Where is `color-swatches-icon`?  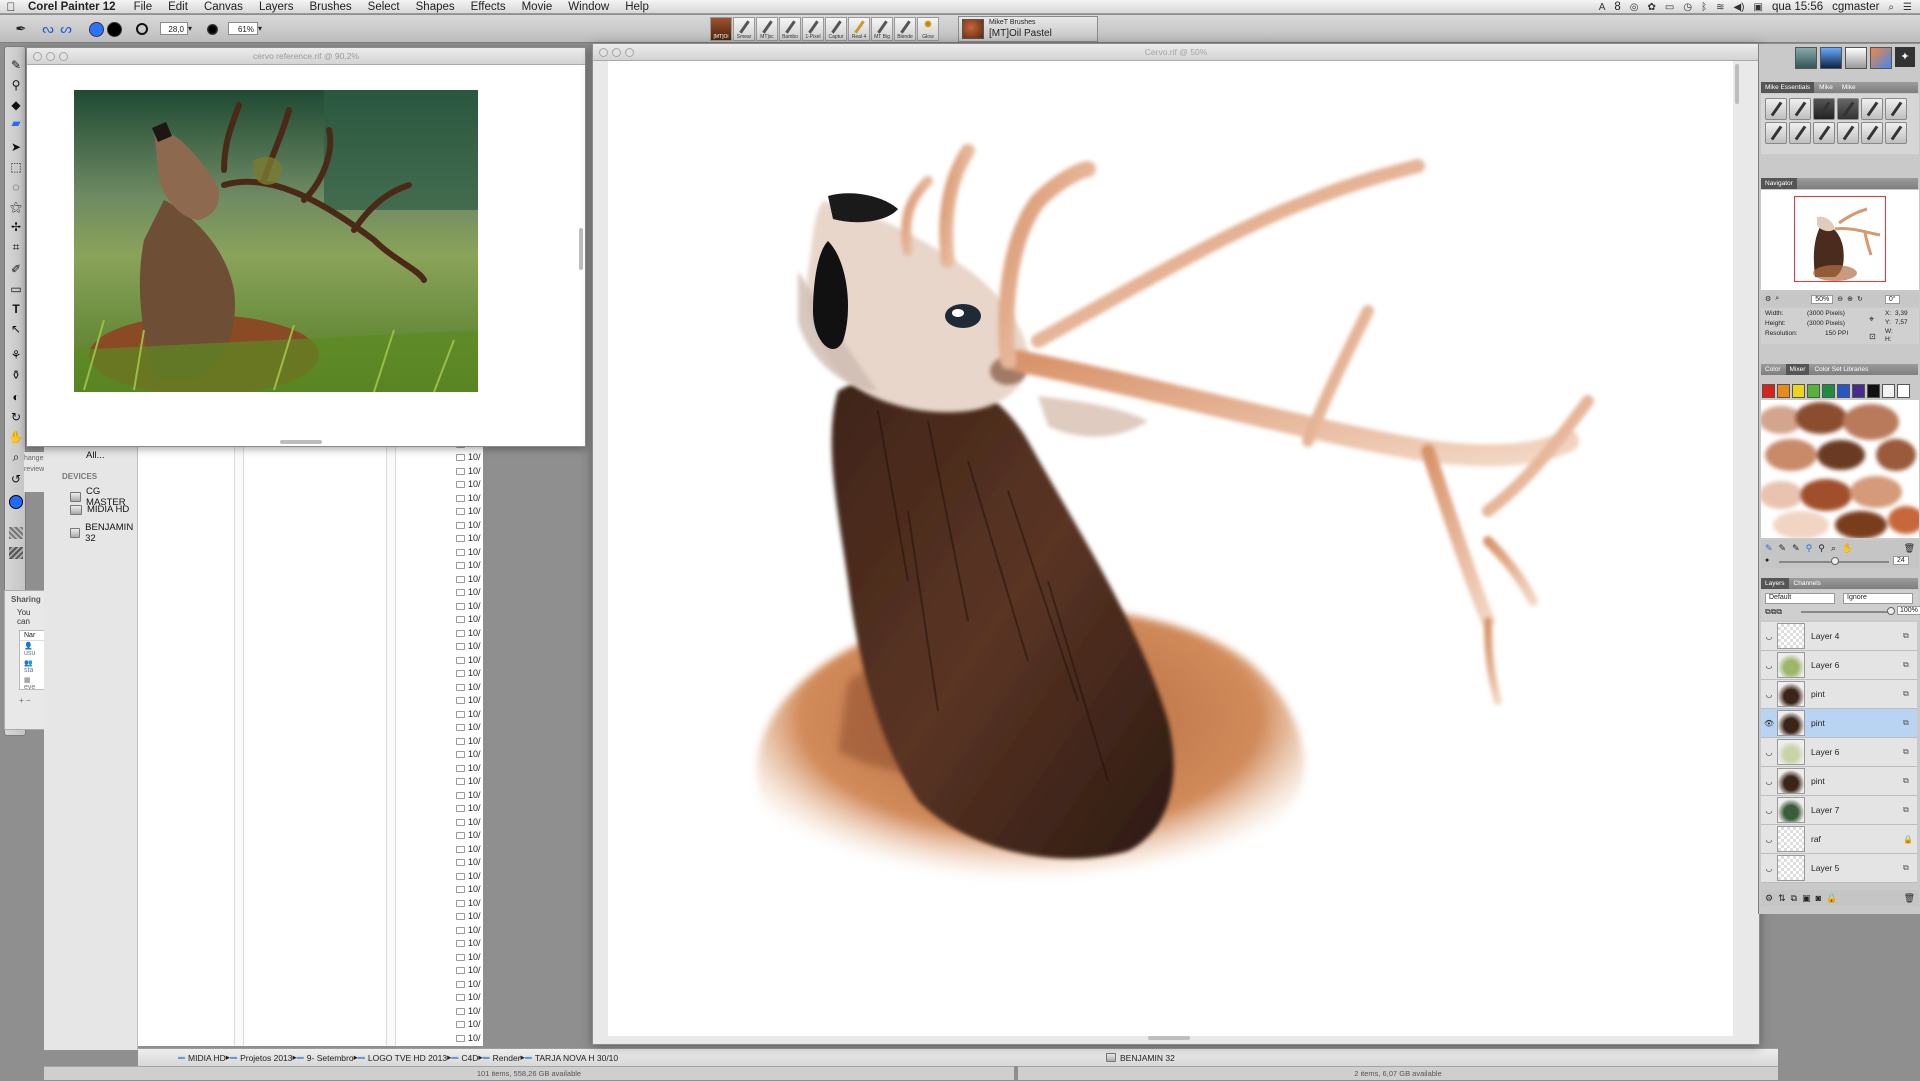 color-swatches-icon is located at coordinates (16, 503).